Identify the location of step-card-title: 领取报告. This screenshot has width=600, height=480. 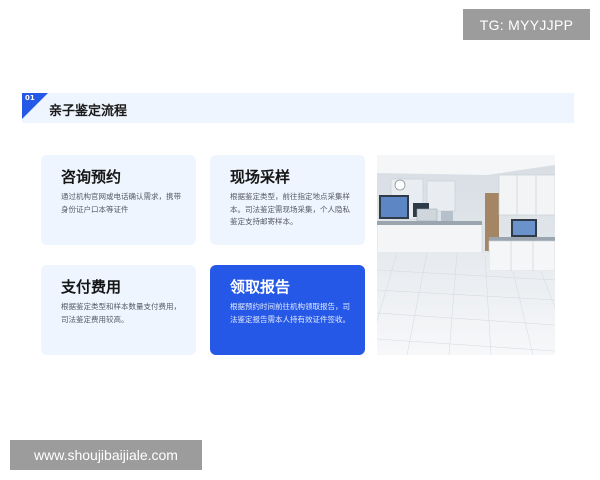
(260, 287).